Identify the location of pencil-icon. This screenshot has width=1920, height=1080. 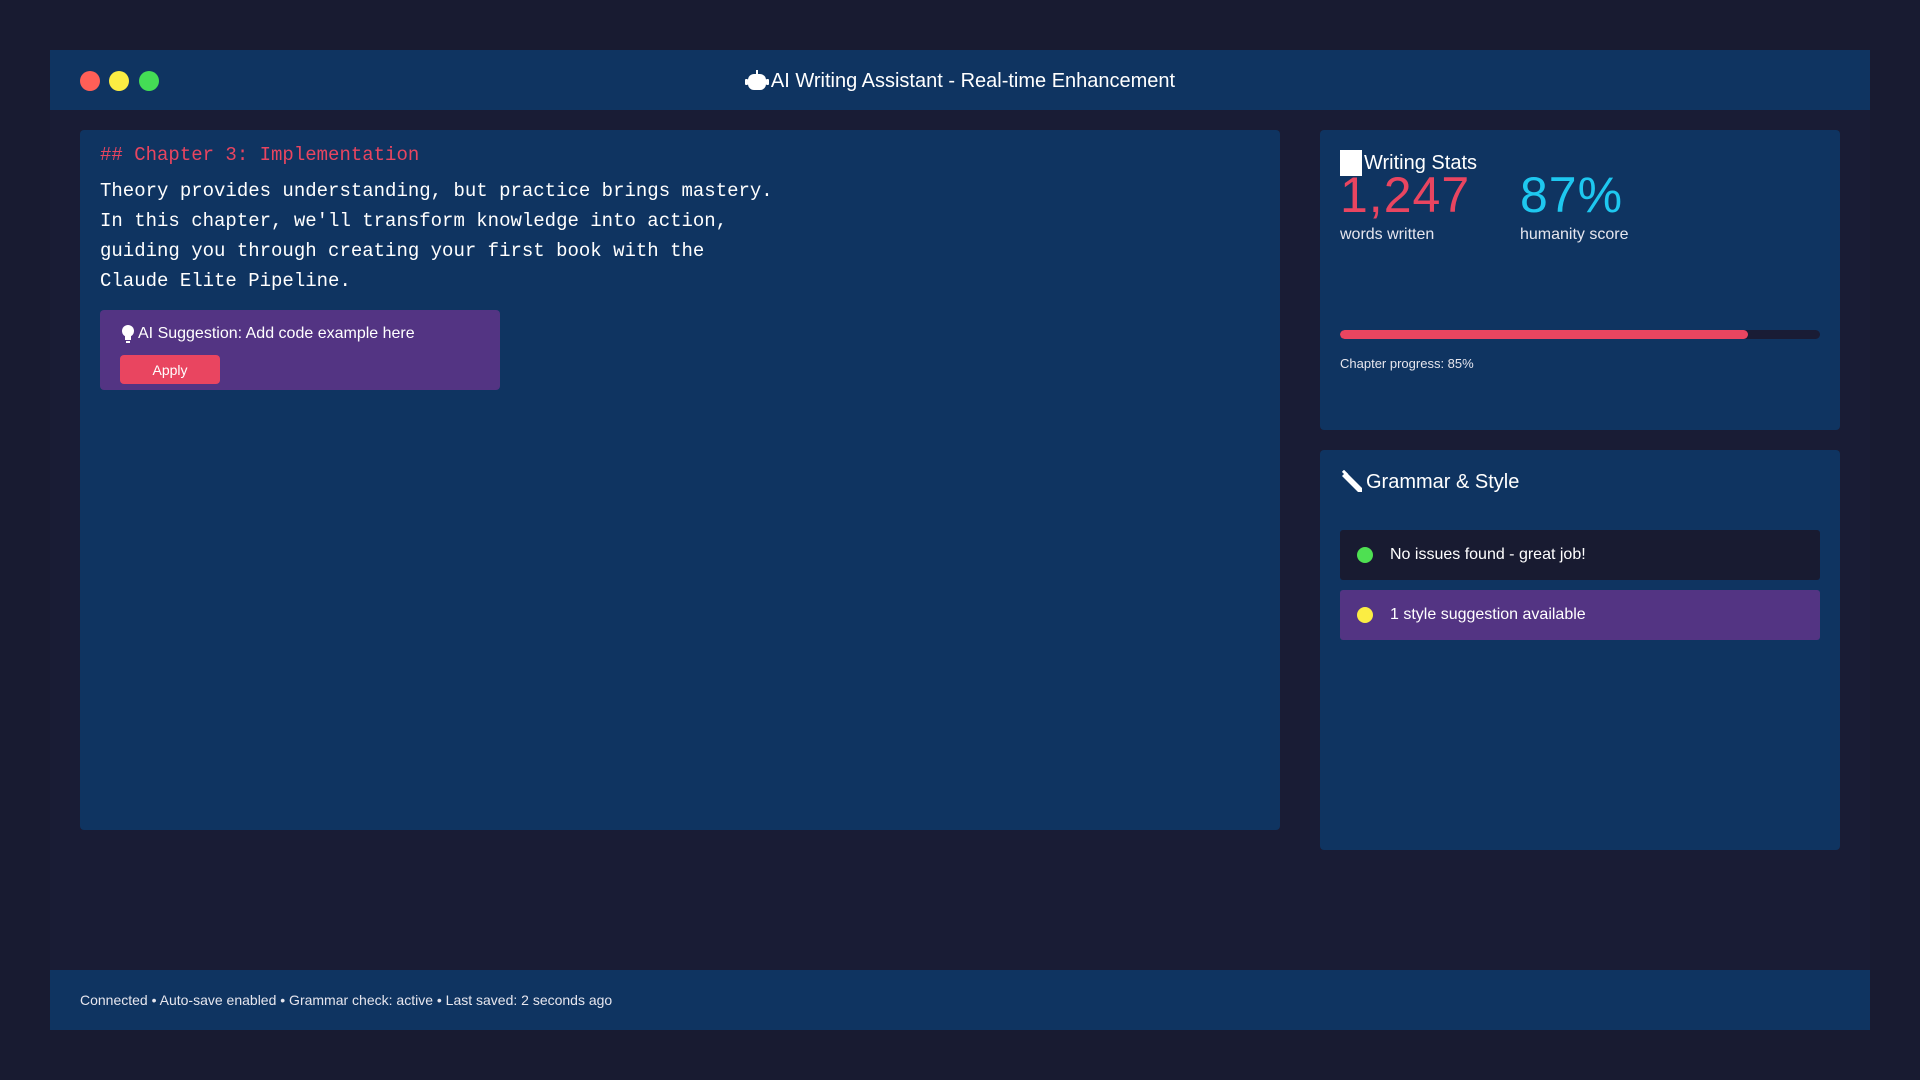
(1351, 481).